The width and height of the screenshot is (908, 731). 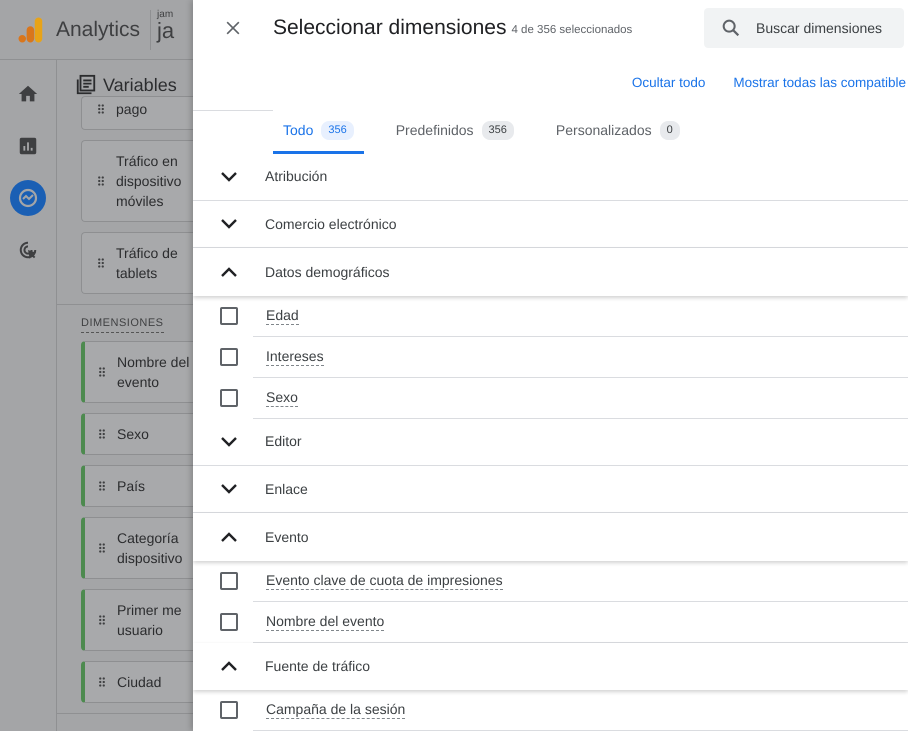 I want to click on category-row: Evento, so click(x=550, y=537).